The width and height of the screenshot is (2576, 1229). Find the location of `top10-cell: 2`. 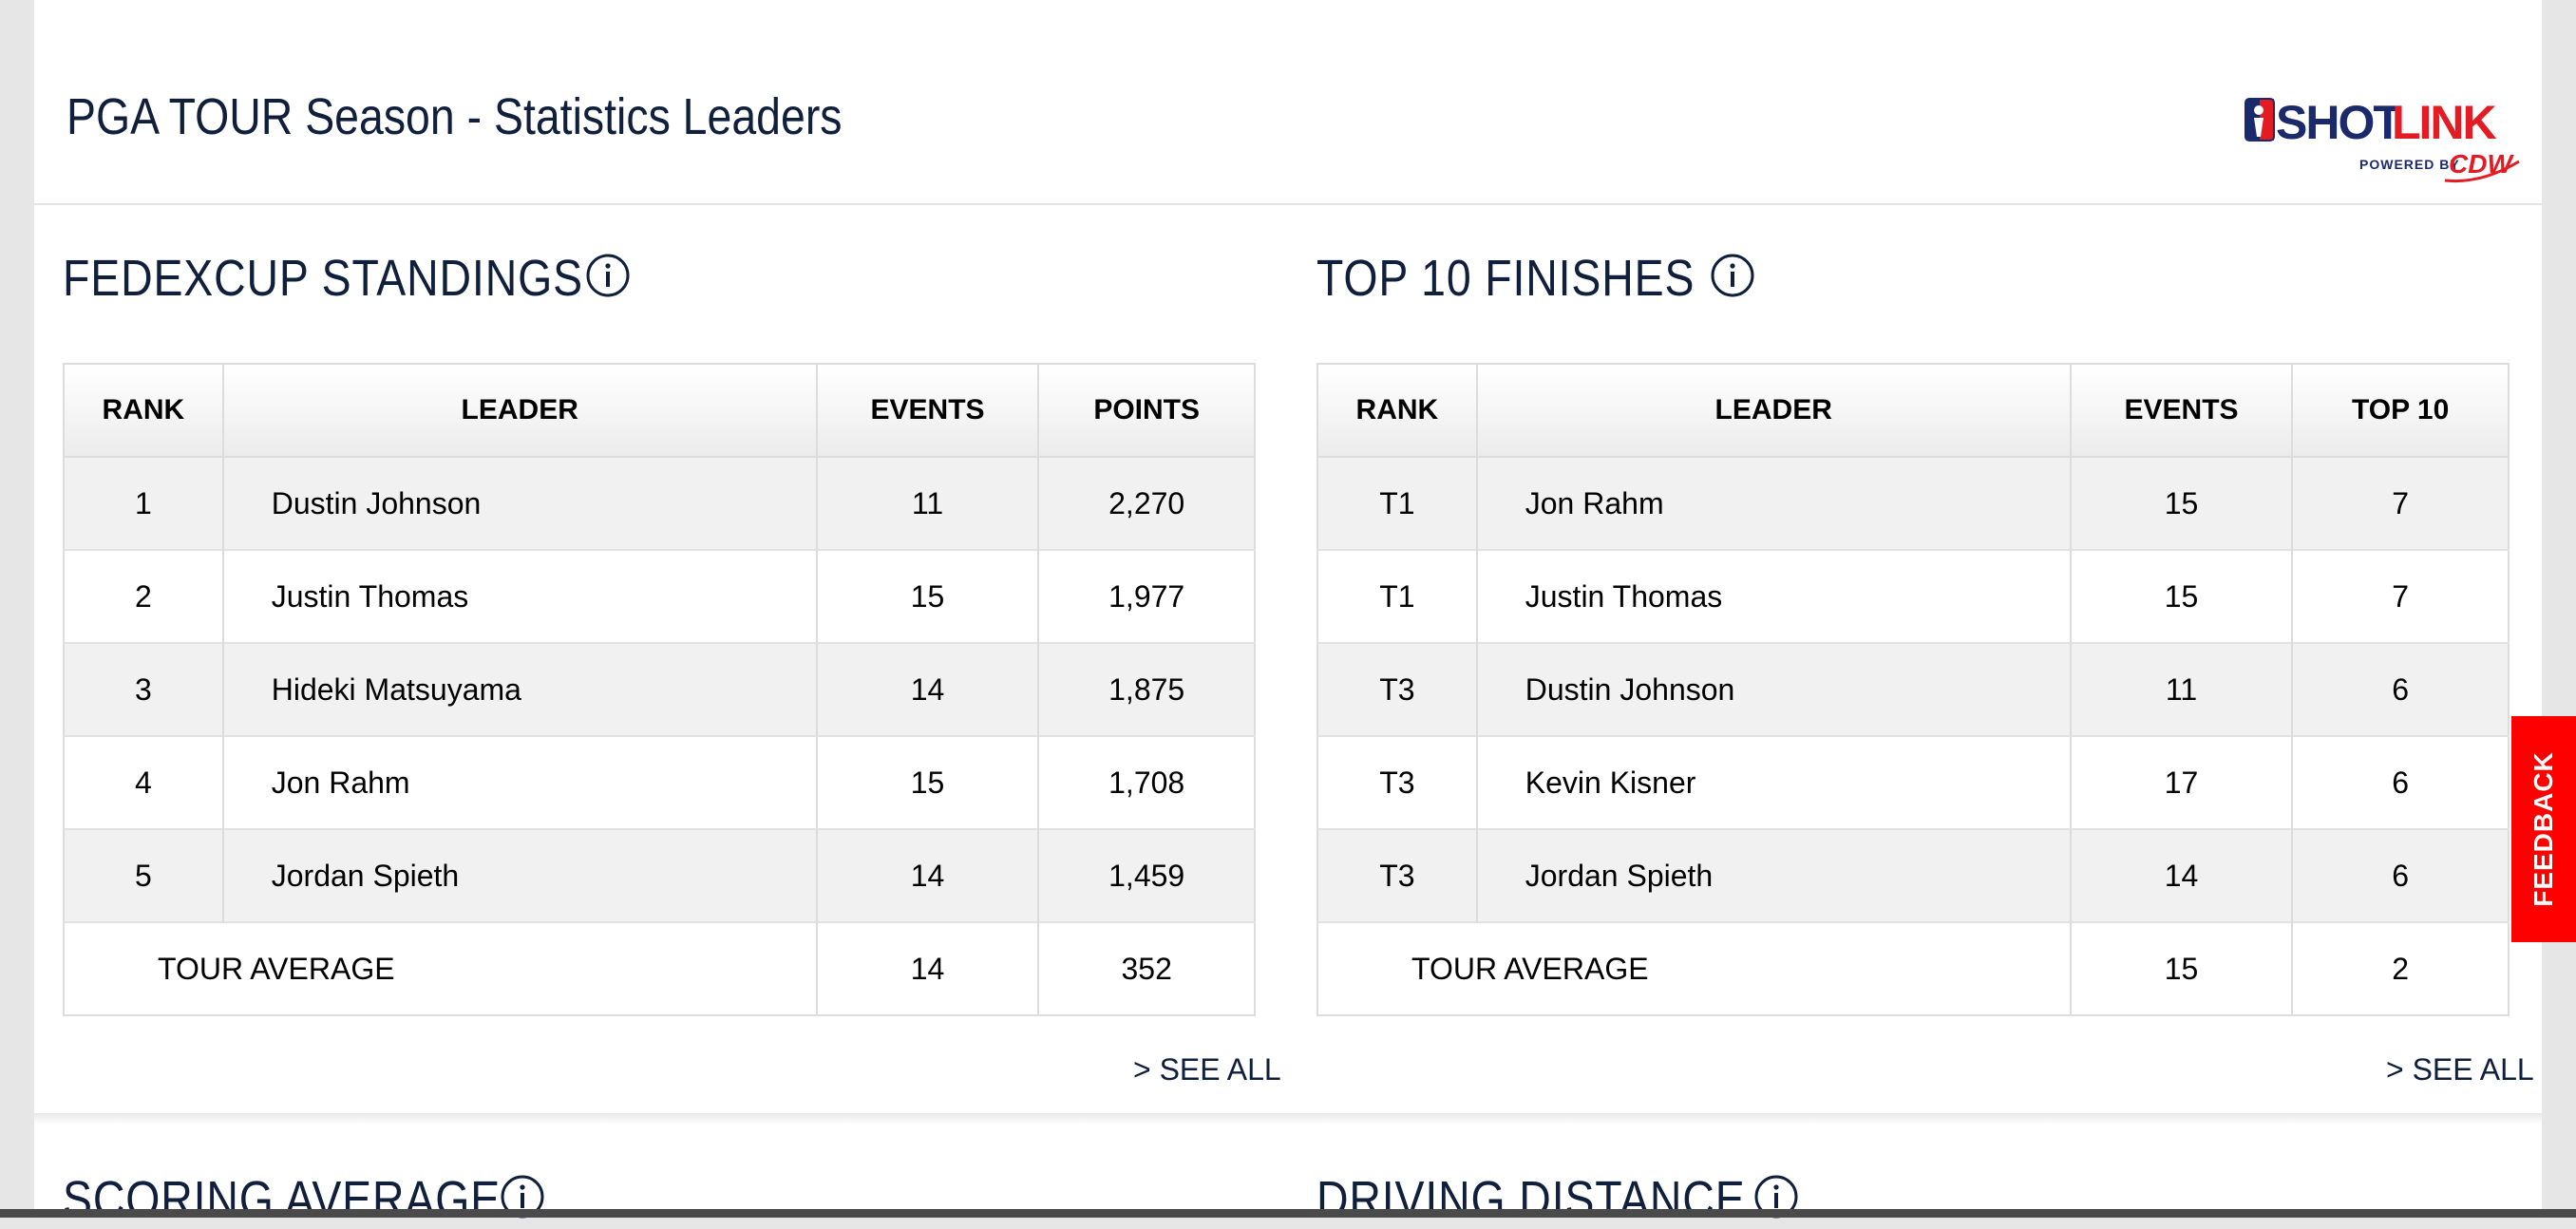

top10-cell: 2 is located at coordinates (2400, 968).